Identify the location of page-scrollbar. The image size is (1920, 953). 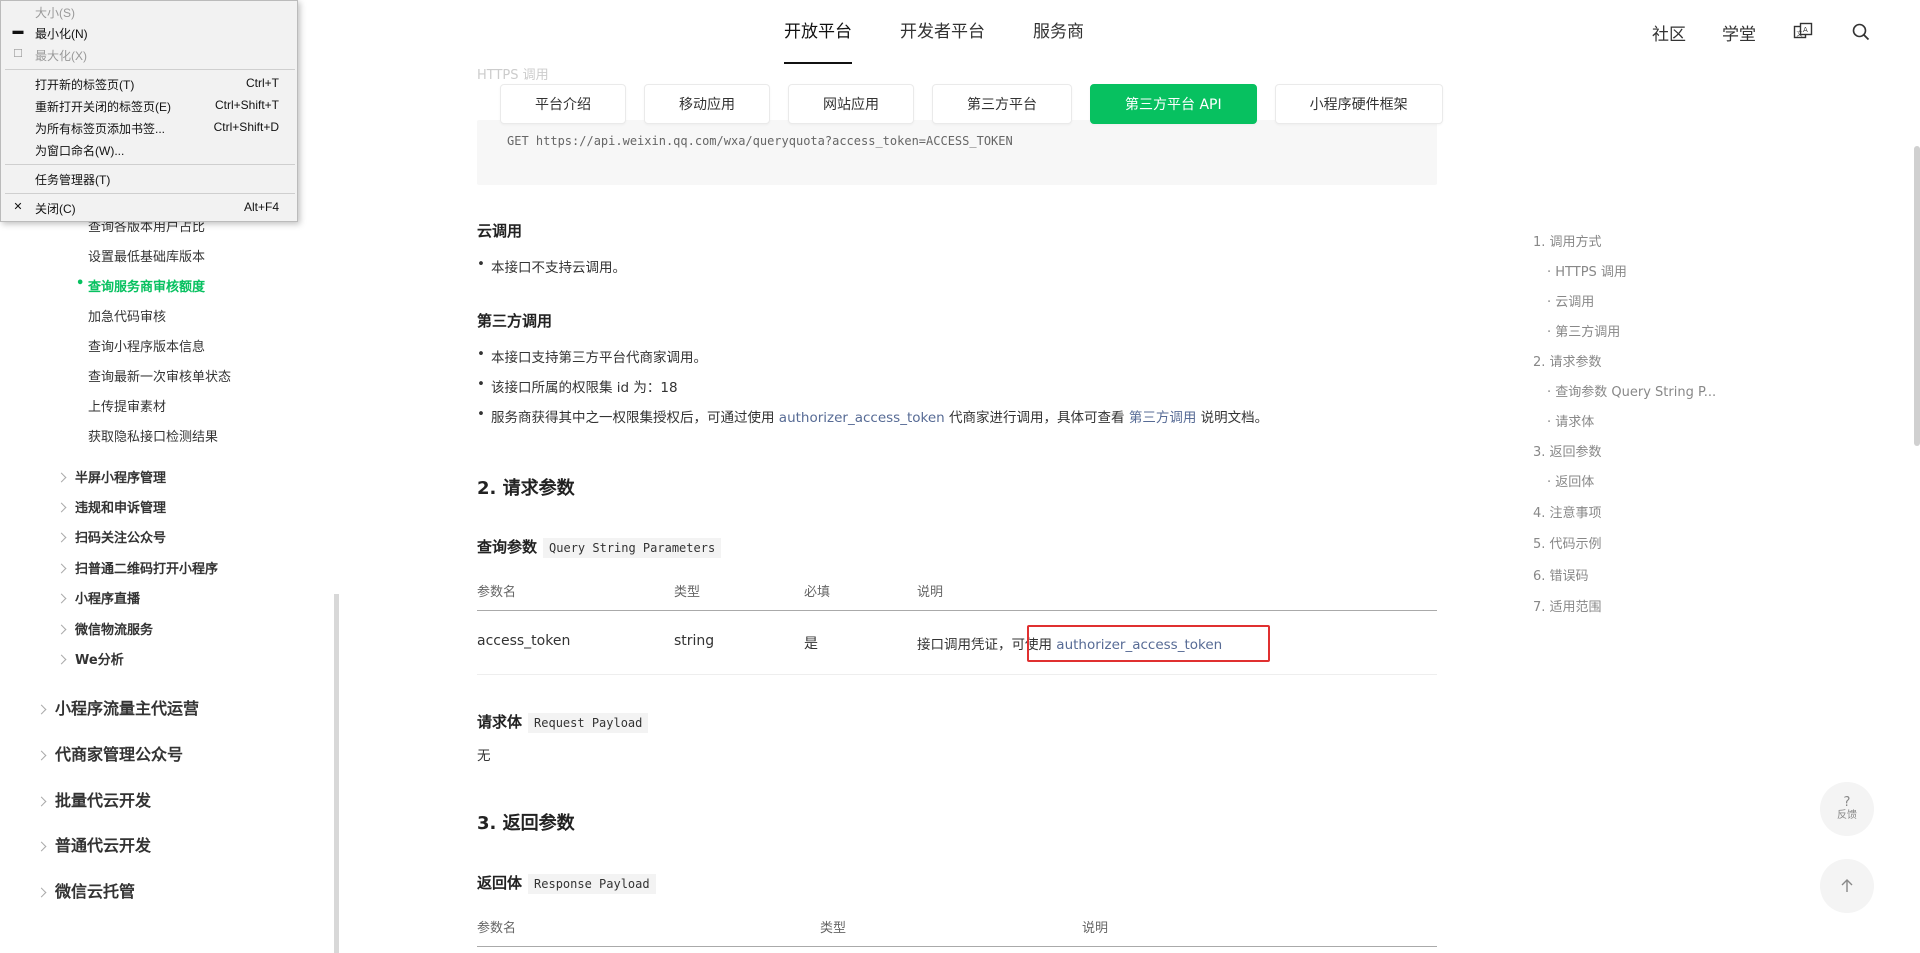
(1917, 296).